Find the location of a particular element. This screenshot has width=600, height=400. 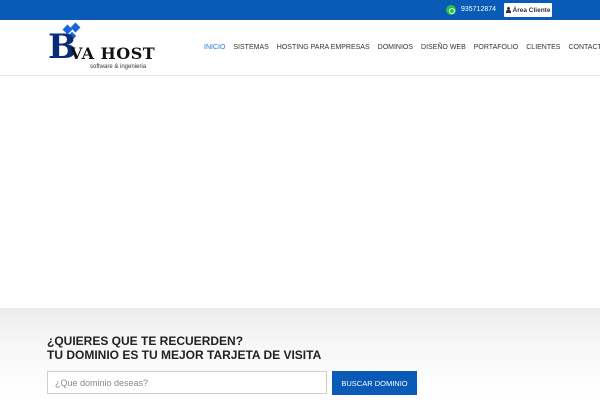

client-area-label: Área Cliente is located at coordinates (531, 10).